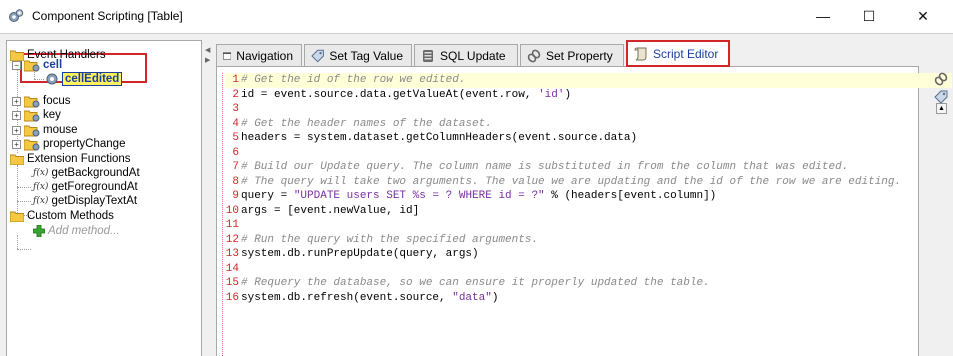 This screenshot has height=356, width=953. Describe the element at coordinates (428, 55) in the screenshot. I see `database-icon` at that location.